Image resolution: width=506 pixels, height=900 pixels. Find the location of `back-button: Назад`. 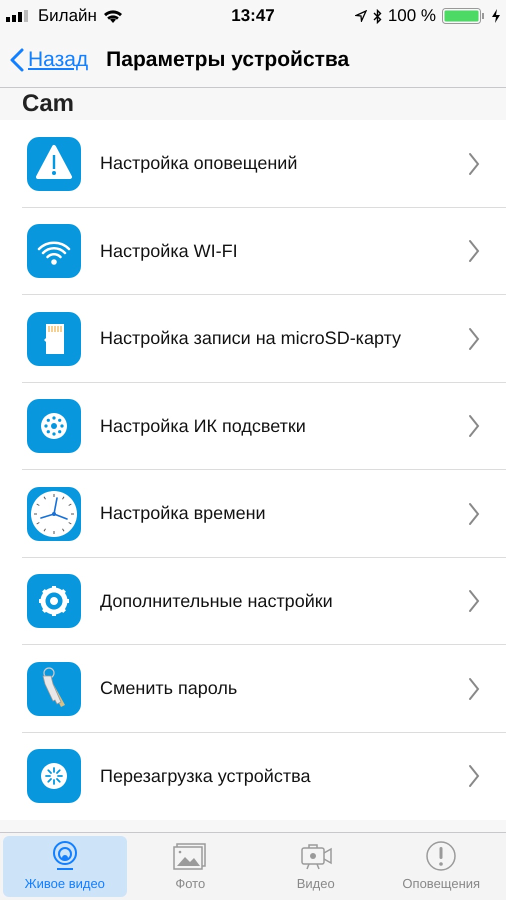

back-button: Назад is located at coordinates (44, 60).